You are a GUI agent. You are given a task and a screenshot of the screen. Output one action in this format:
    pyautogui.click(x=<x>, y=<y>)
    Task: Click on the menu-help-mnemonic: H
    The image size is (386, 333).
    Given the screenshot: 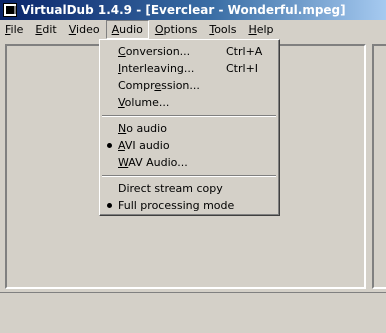 What is the action you would take?
    pyautogui.click(x=252, y=29)
    